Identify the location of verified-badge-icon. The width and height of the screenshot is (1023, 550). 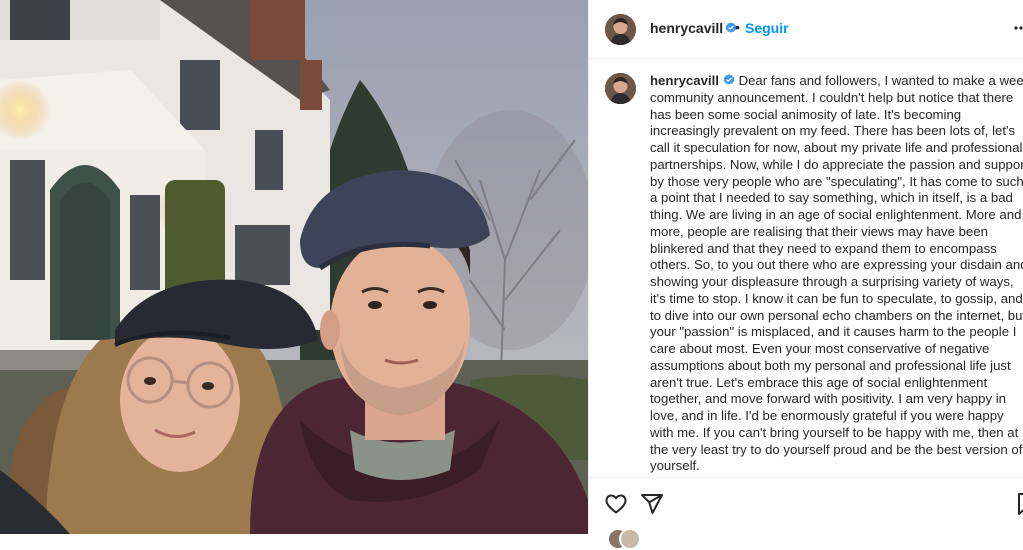
(729, 79).